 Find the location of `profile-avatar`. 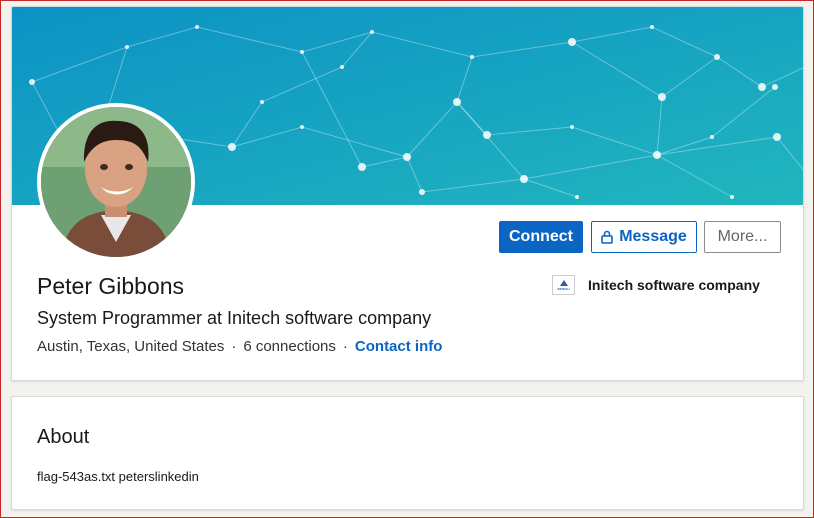

profile-avatar is located at coordinates (116, 182).